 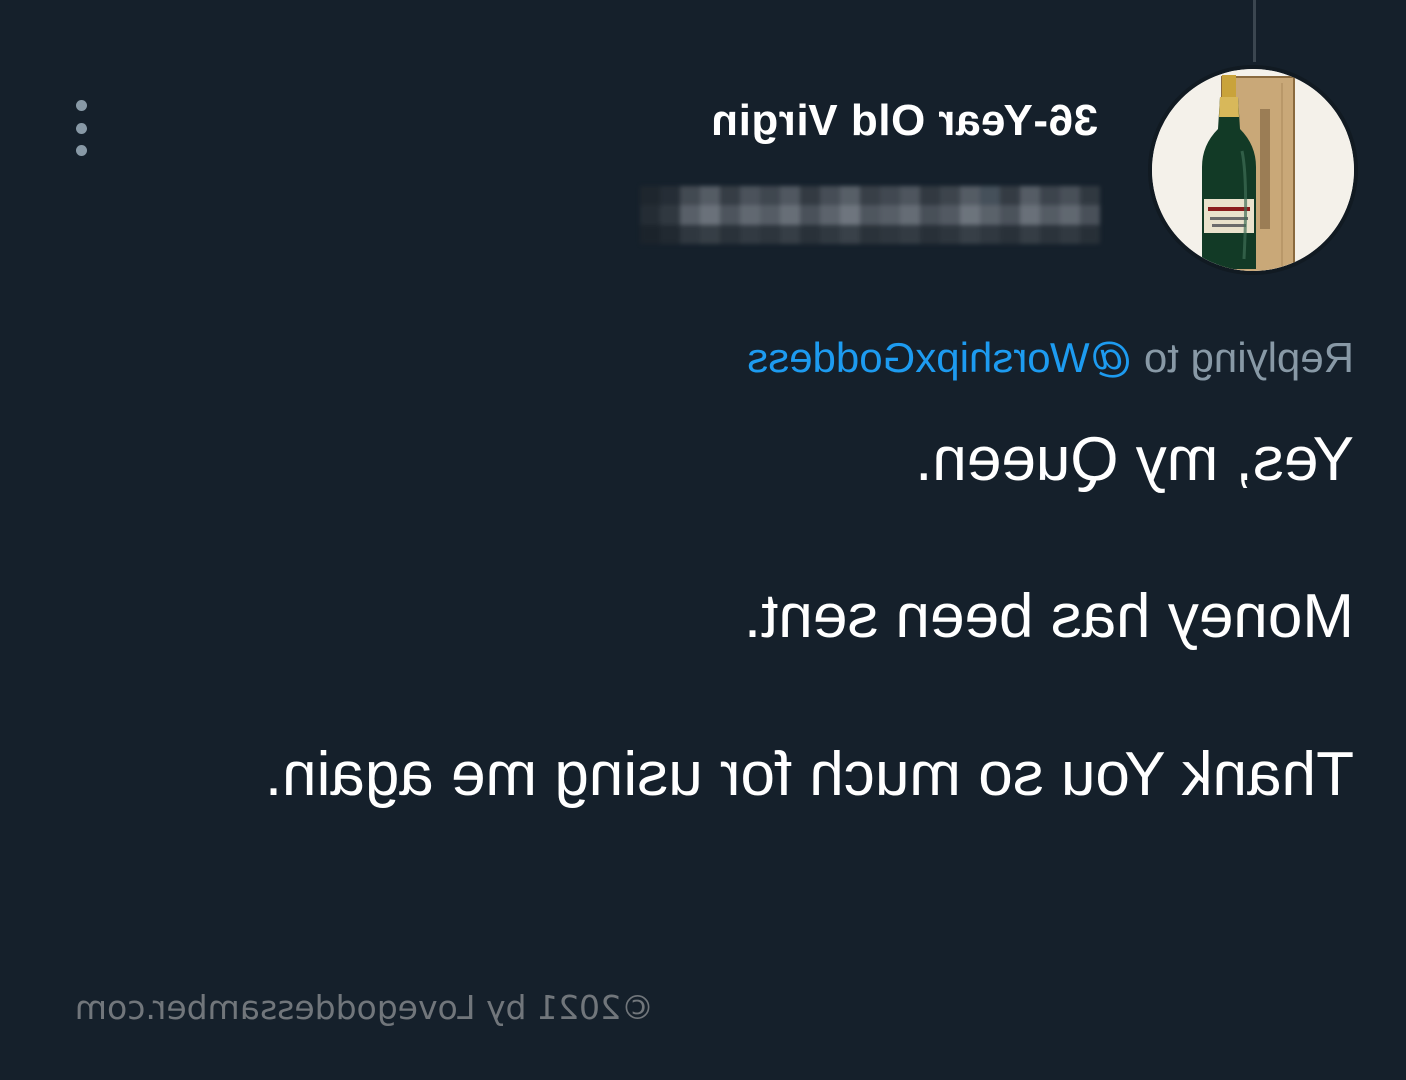 What do you see at coordinates (870, 215) in the screenshot?
I see `author-handle-obscured` at bounding box center [870, 215].